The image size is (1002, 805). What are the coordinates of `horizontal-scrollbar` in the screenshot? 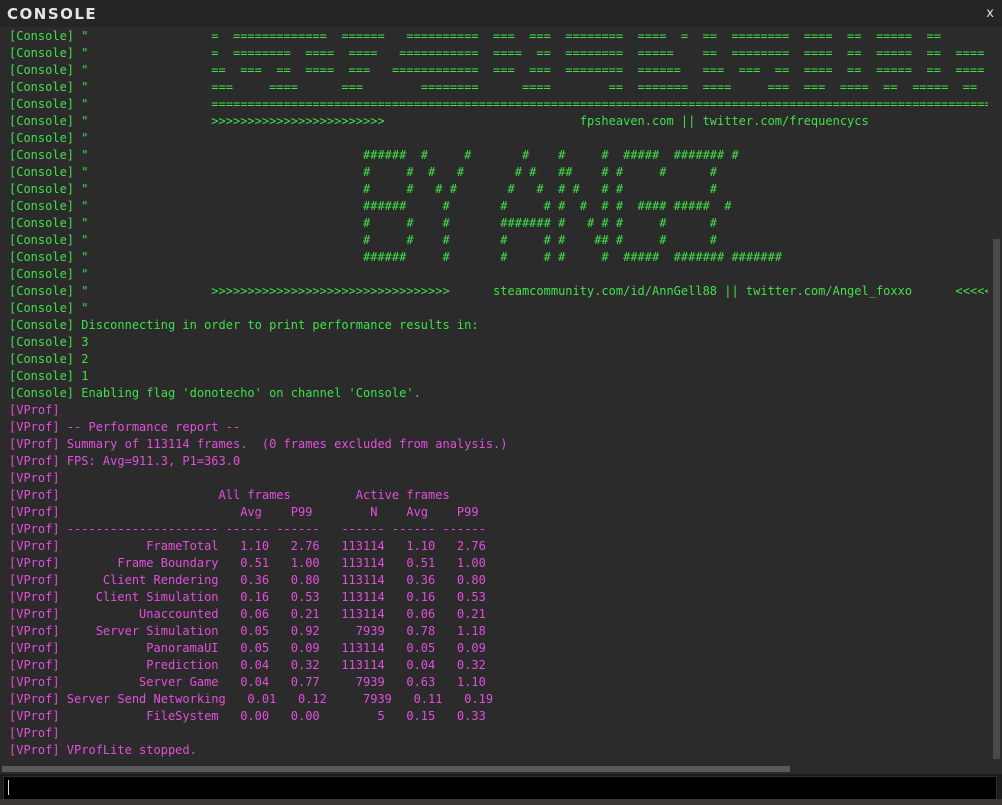 It's located at (501, 769).